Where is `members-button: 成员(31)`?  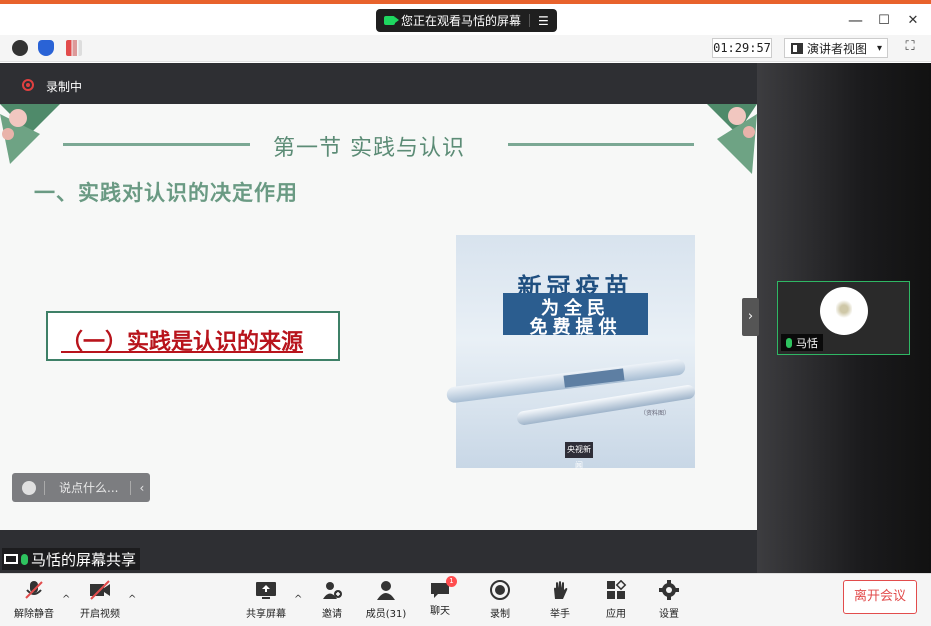 members-button: 成员(31) is located at coordinates (386, 600).